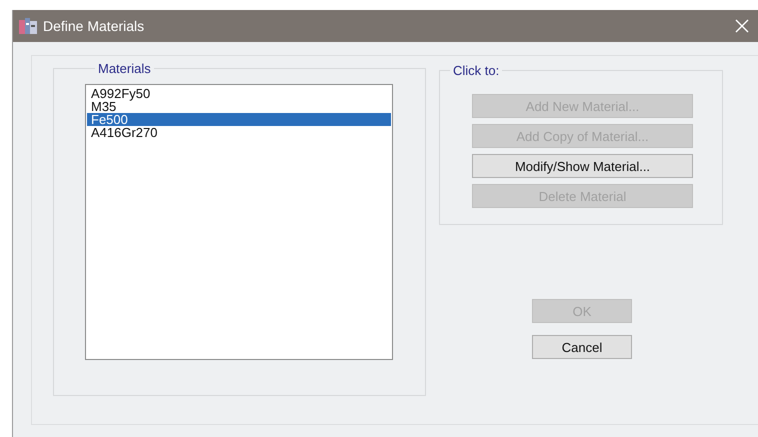 The width and height of the screenshot is (758, 437). I want to click on list-item: Fe500, so click(239, 119).